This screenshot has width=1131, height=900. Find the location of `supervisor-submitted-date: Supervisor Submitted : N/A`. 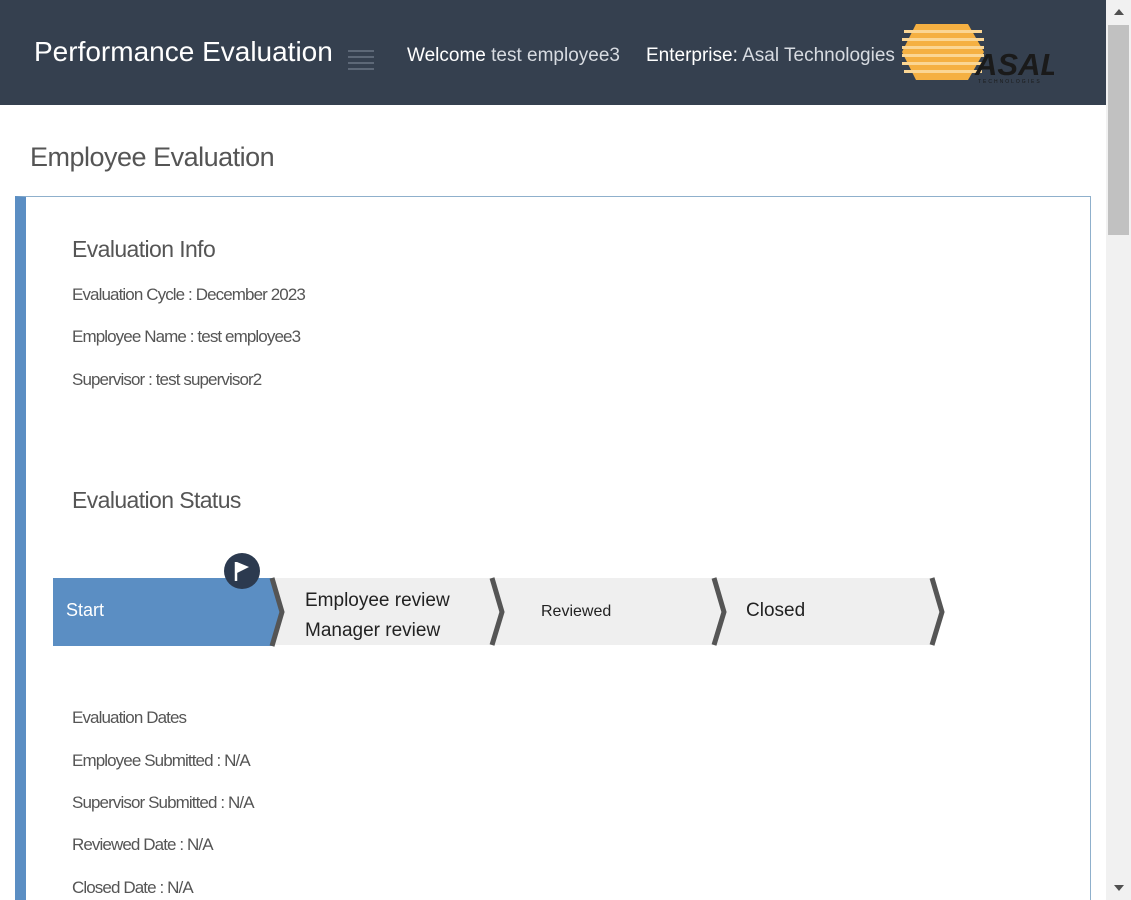

supervisor-submitted-date: Supervisor Submitted : N/A is located at coordinates (163, 802).